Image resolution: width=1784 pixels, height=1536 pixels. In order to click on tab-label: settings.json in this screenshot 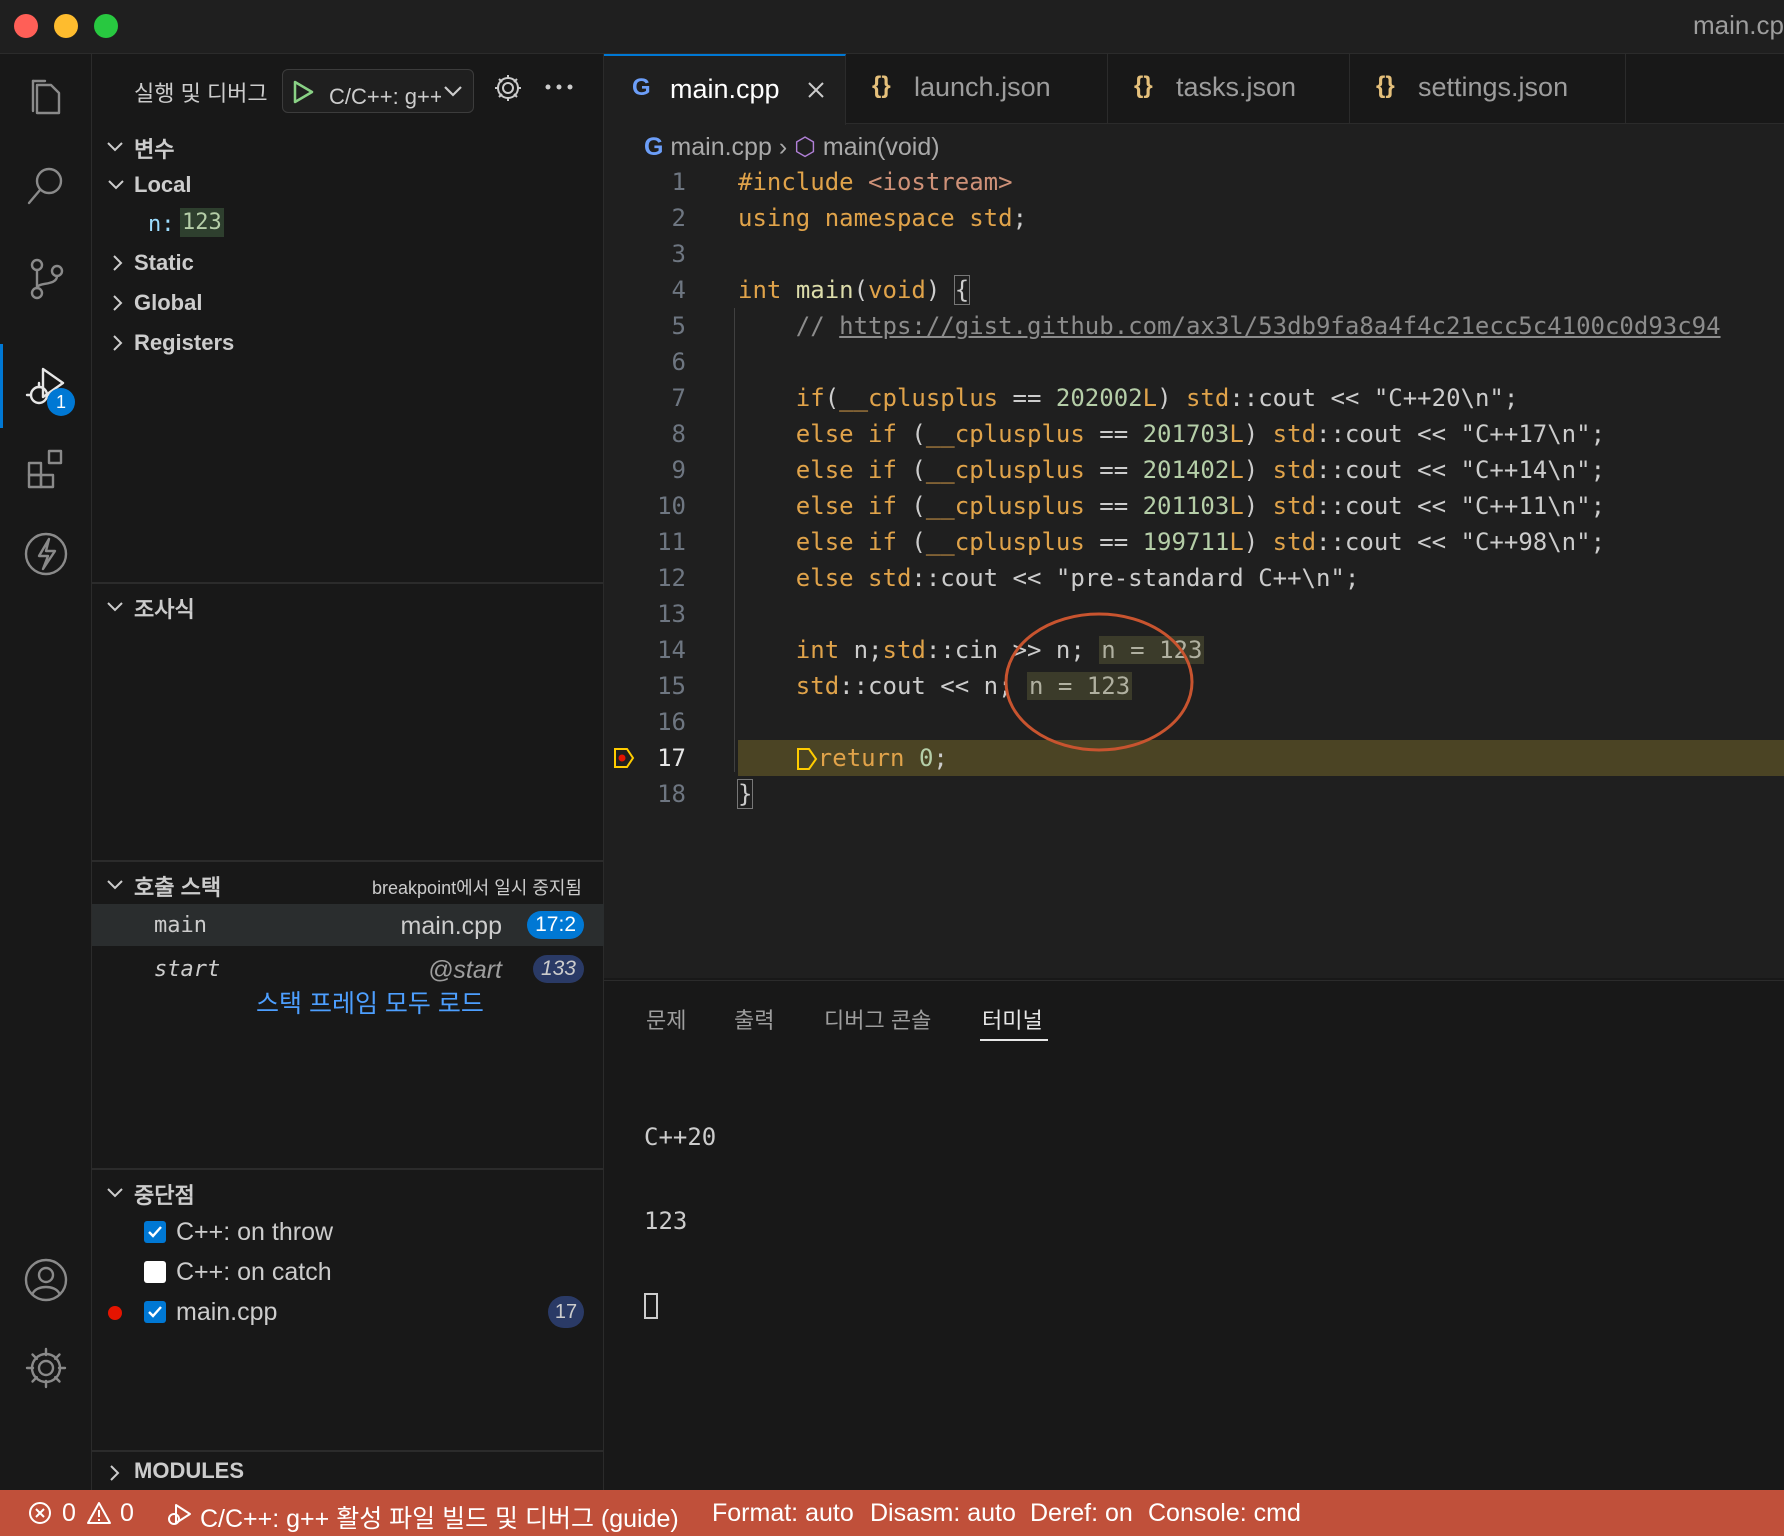, I will do `click(1493, 87)`.